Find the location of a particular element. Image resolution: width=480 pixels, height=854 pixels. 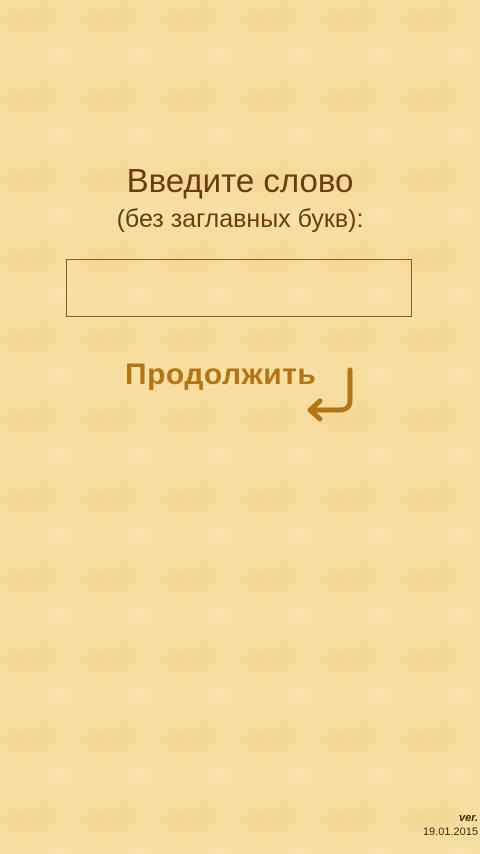

continue-button: Продолжить is located at coordinates (242, 391).